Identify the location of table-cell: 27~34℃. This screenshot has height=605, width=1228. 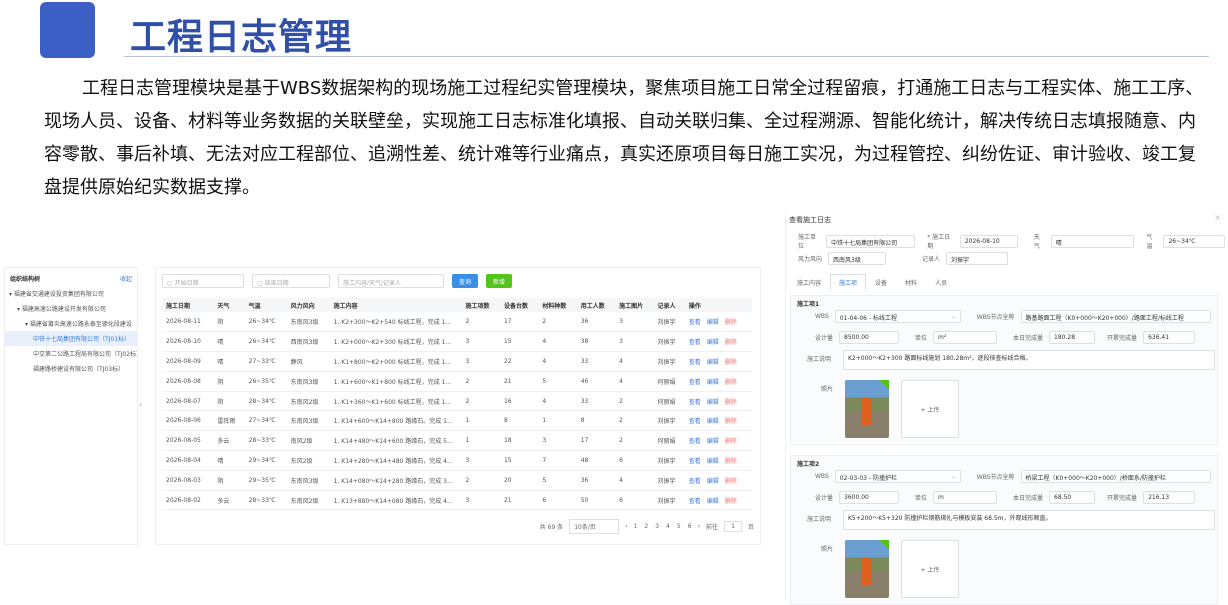
(265, 421).